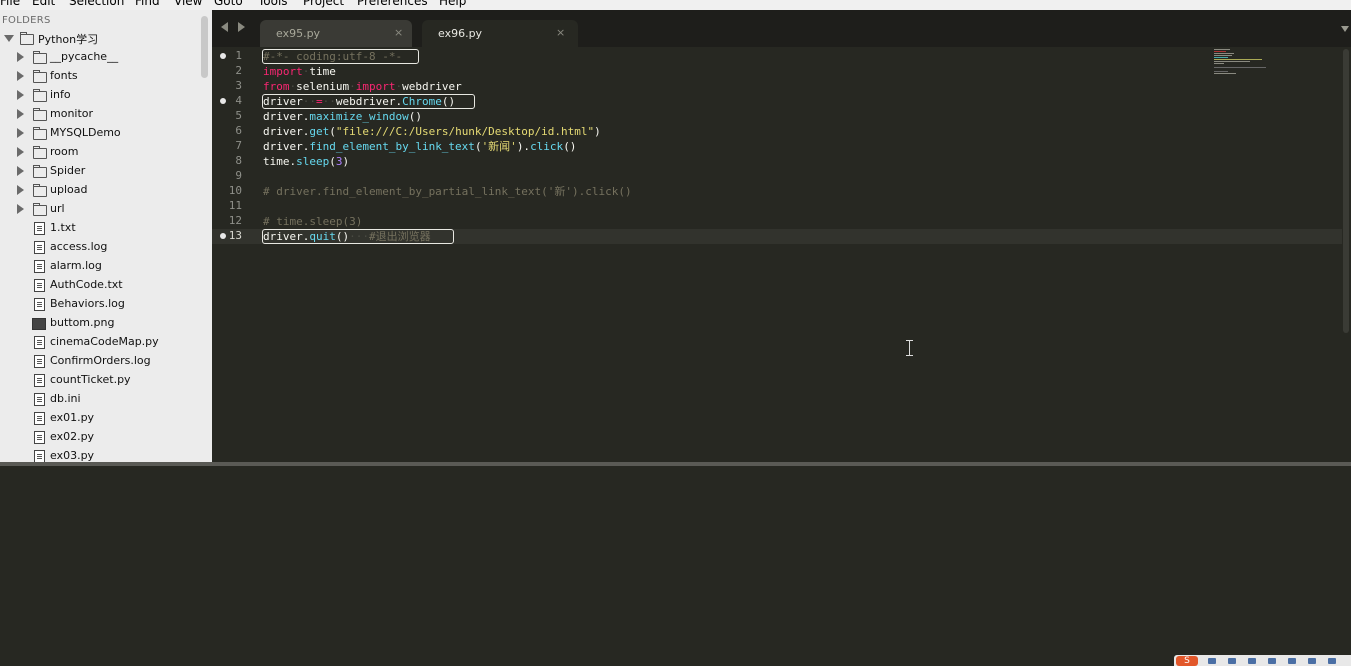 The image size is (1351, 666). What do you see at coordinates (359, 116) in the screenshot?
I see `code-token: maximize_window` at bounding box center [359, 116].